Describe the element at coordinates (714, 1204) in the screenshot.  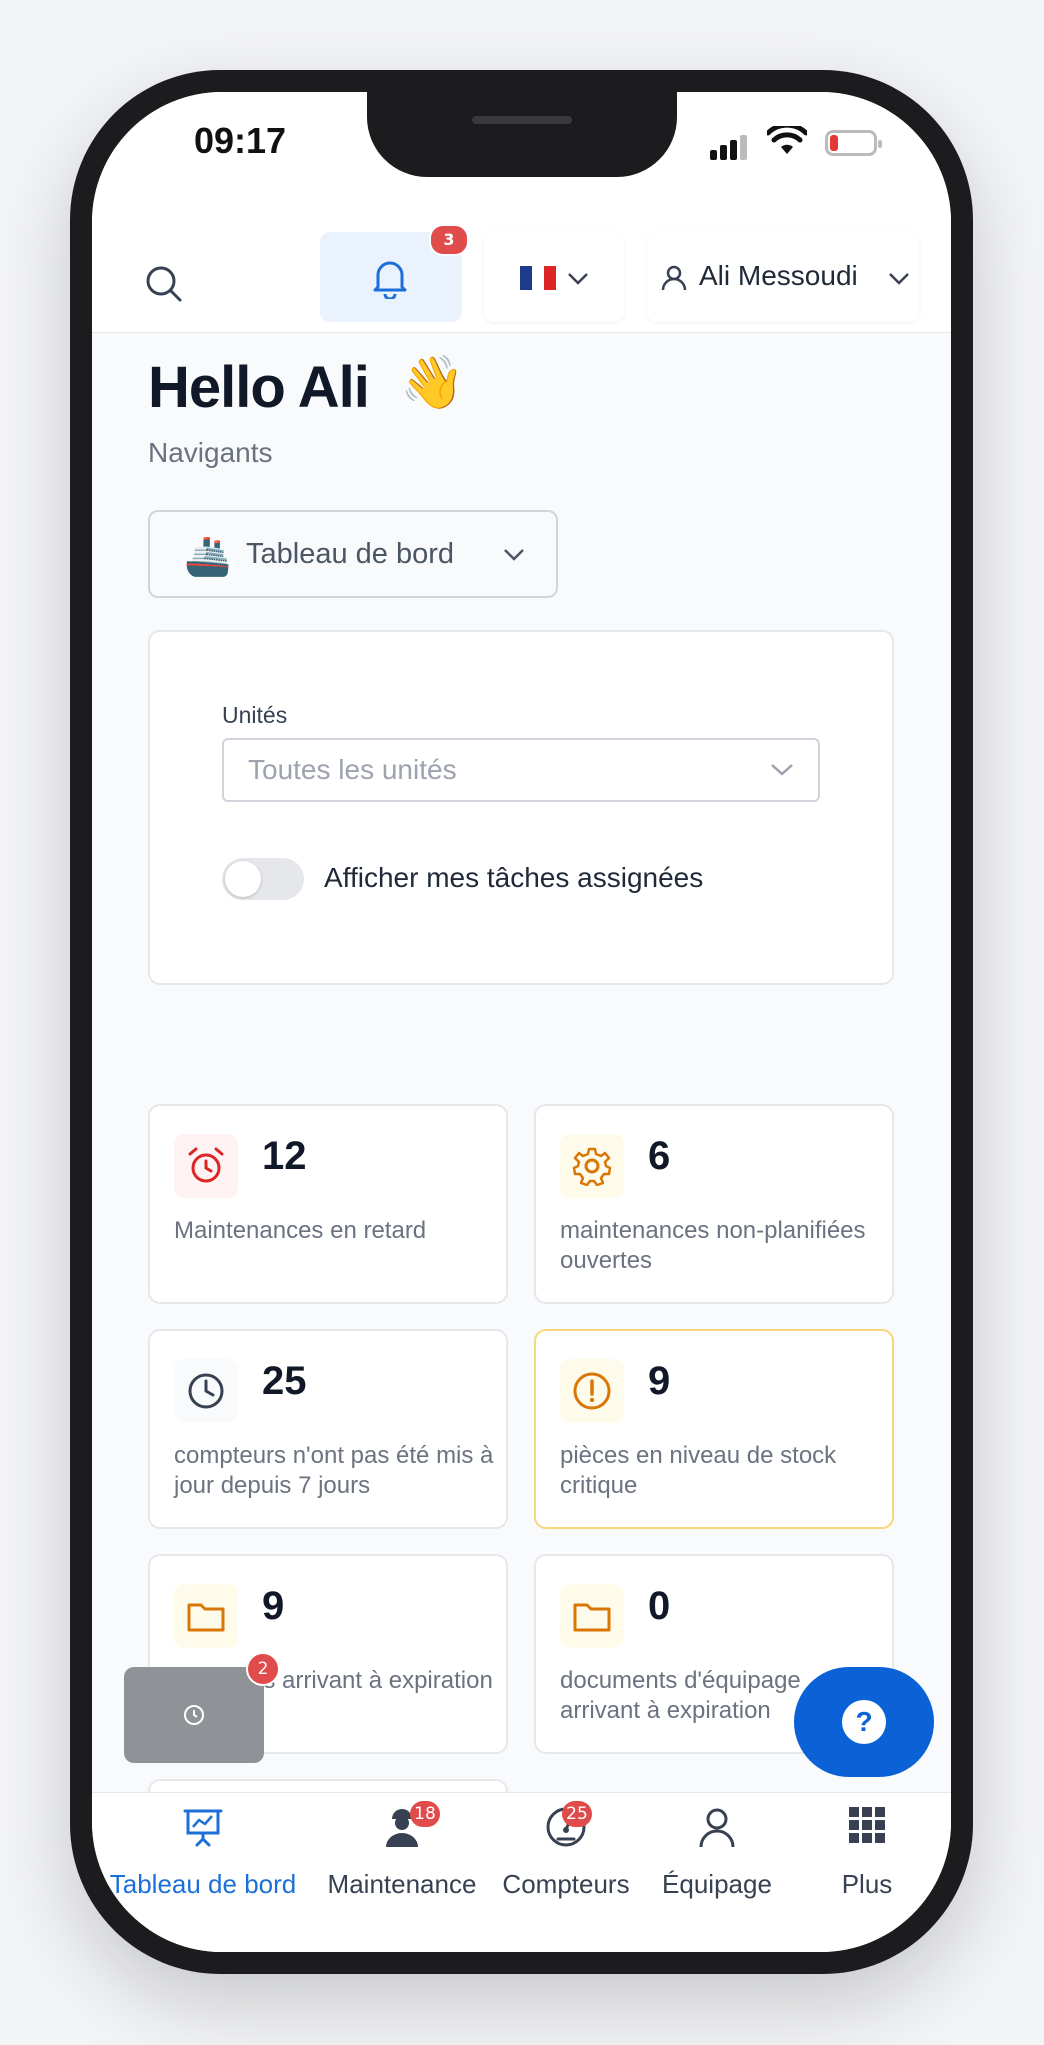
I see `stat-card-unplanned-maintenance: 6 maintenances non-planifiées ouvertes` at that location.